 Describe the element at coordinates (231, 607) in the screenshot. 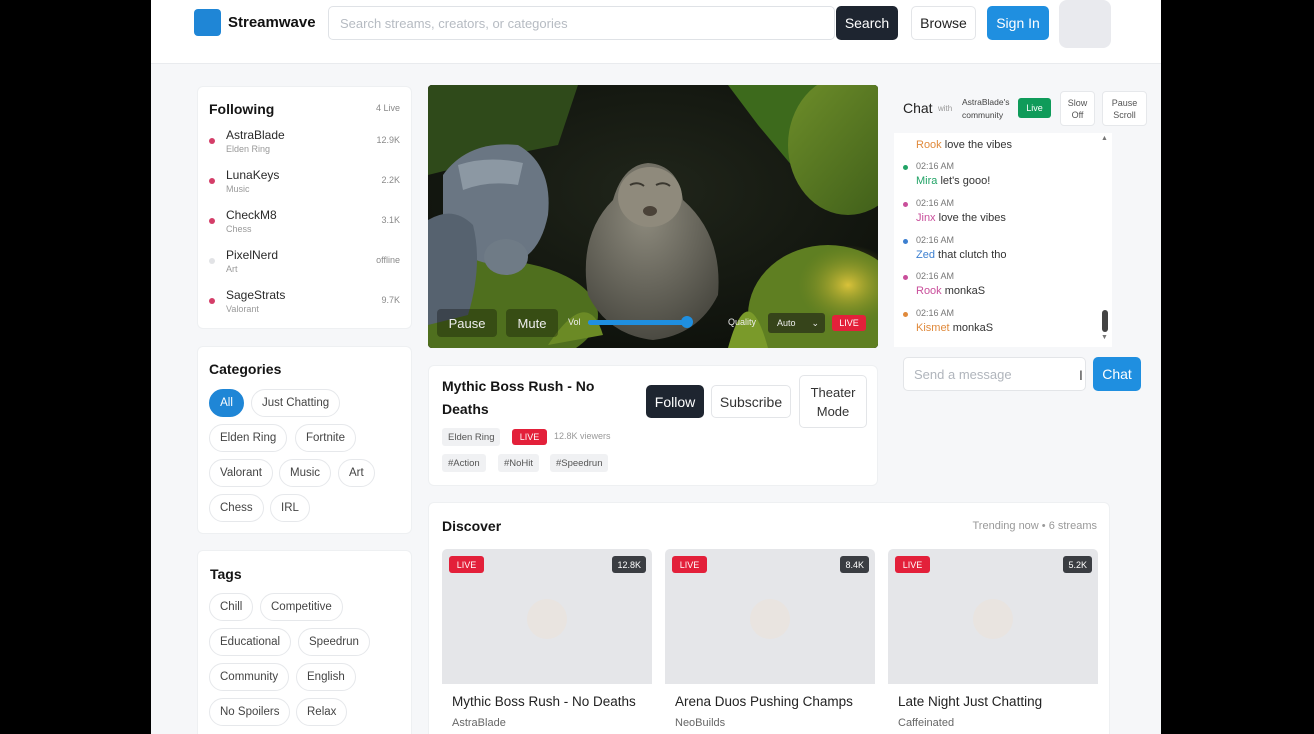

I see `tag-chip-chill: Chill` at that location.